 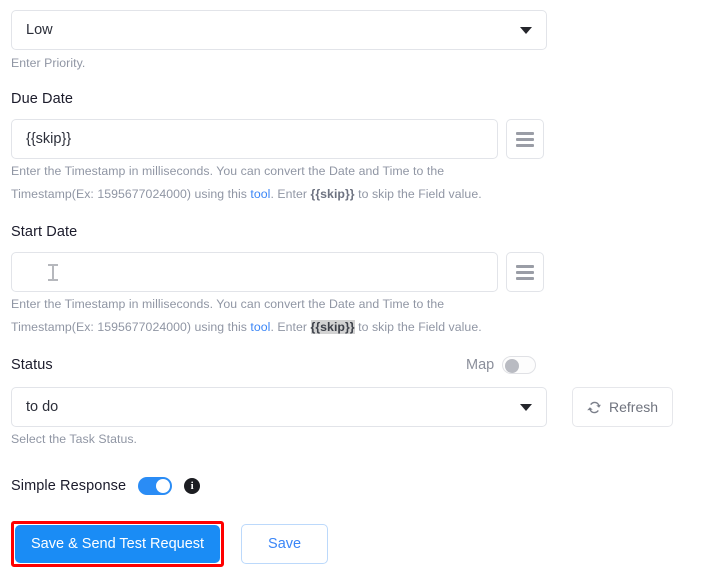 What do you see at coordinates (69, 486) in the screenshot?
I see `simple-response-label: Simple Response` at bounding box center [69, 486].